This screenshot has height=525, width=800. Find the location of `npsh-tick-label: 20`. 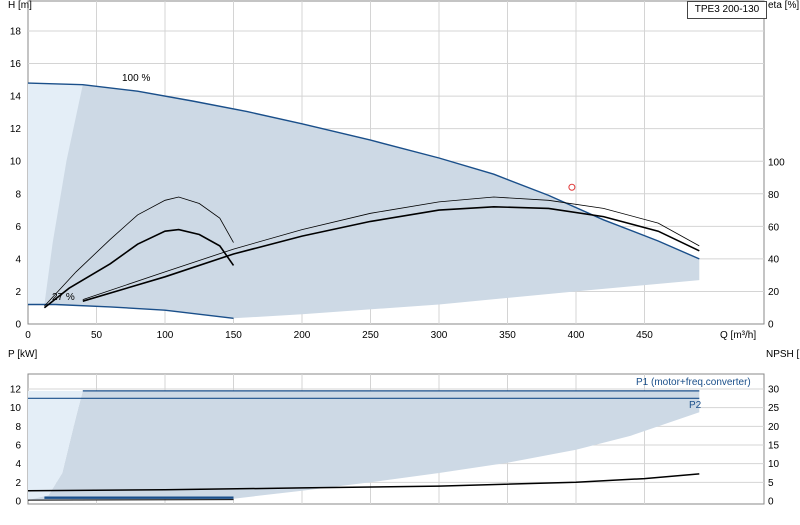

npsh-tick-label: 20 is located at coordinates (774, 427).